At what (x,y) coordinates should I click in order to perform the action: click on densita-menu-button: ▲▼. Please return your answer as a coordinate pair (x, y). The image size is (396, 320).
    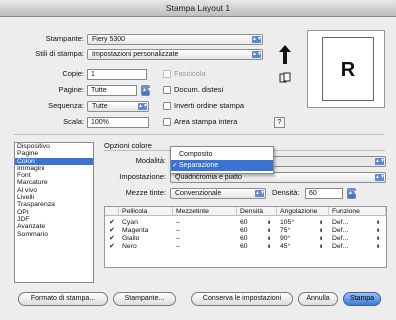
    Looking at the image, I should click on (352, 193).